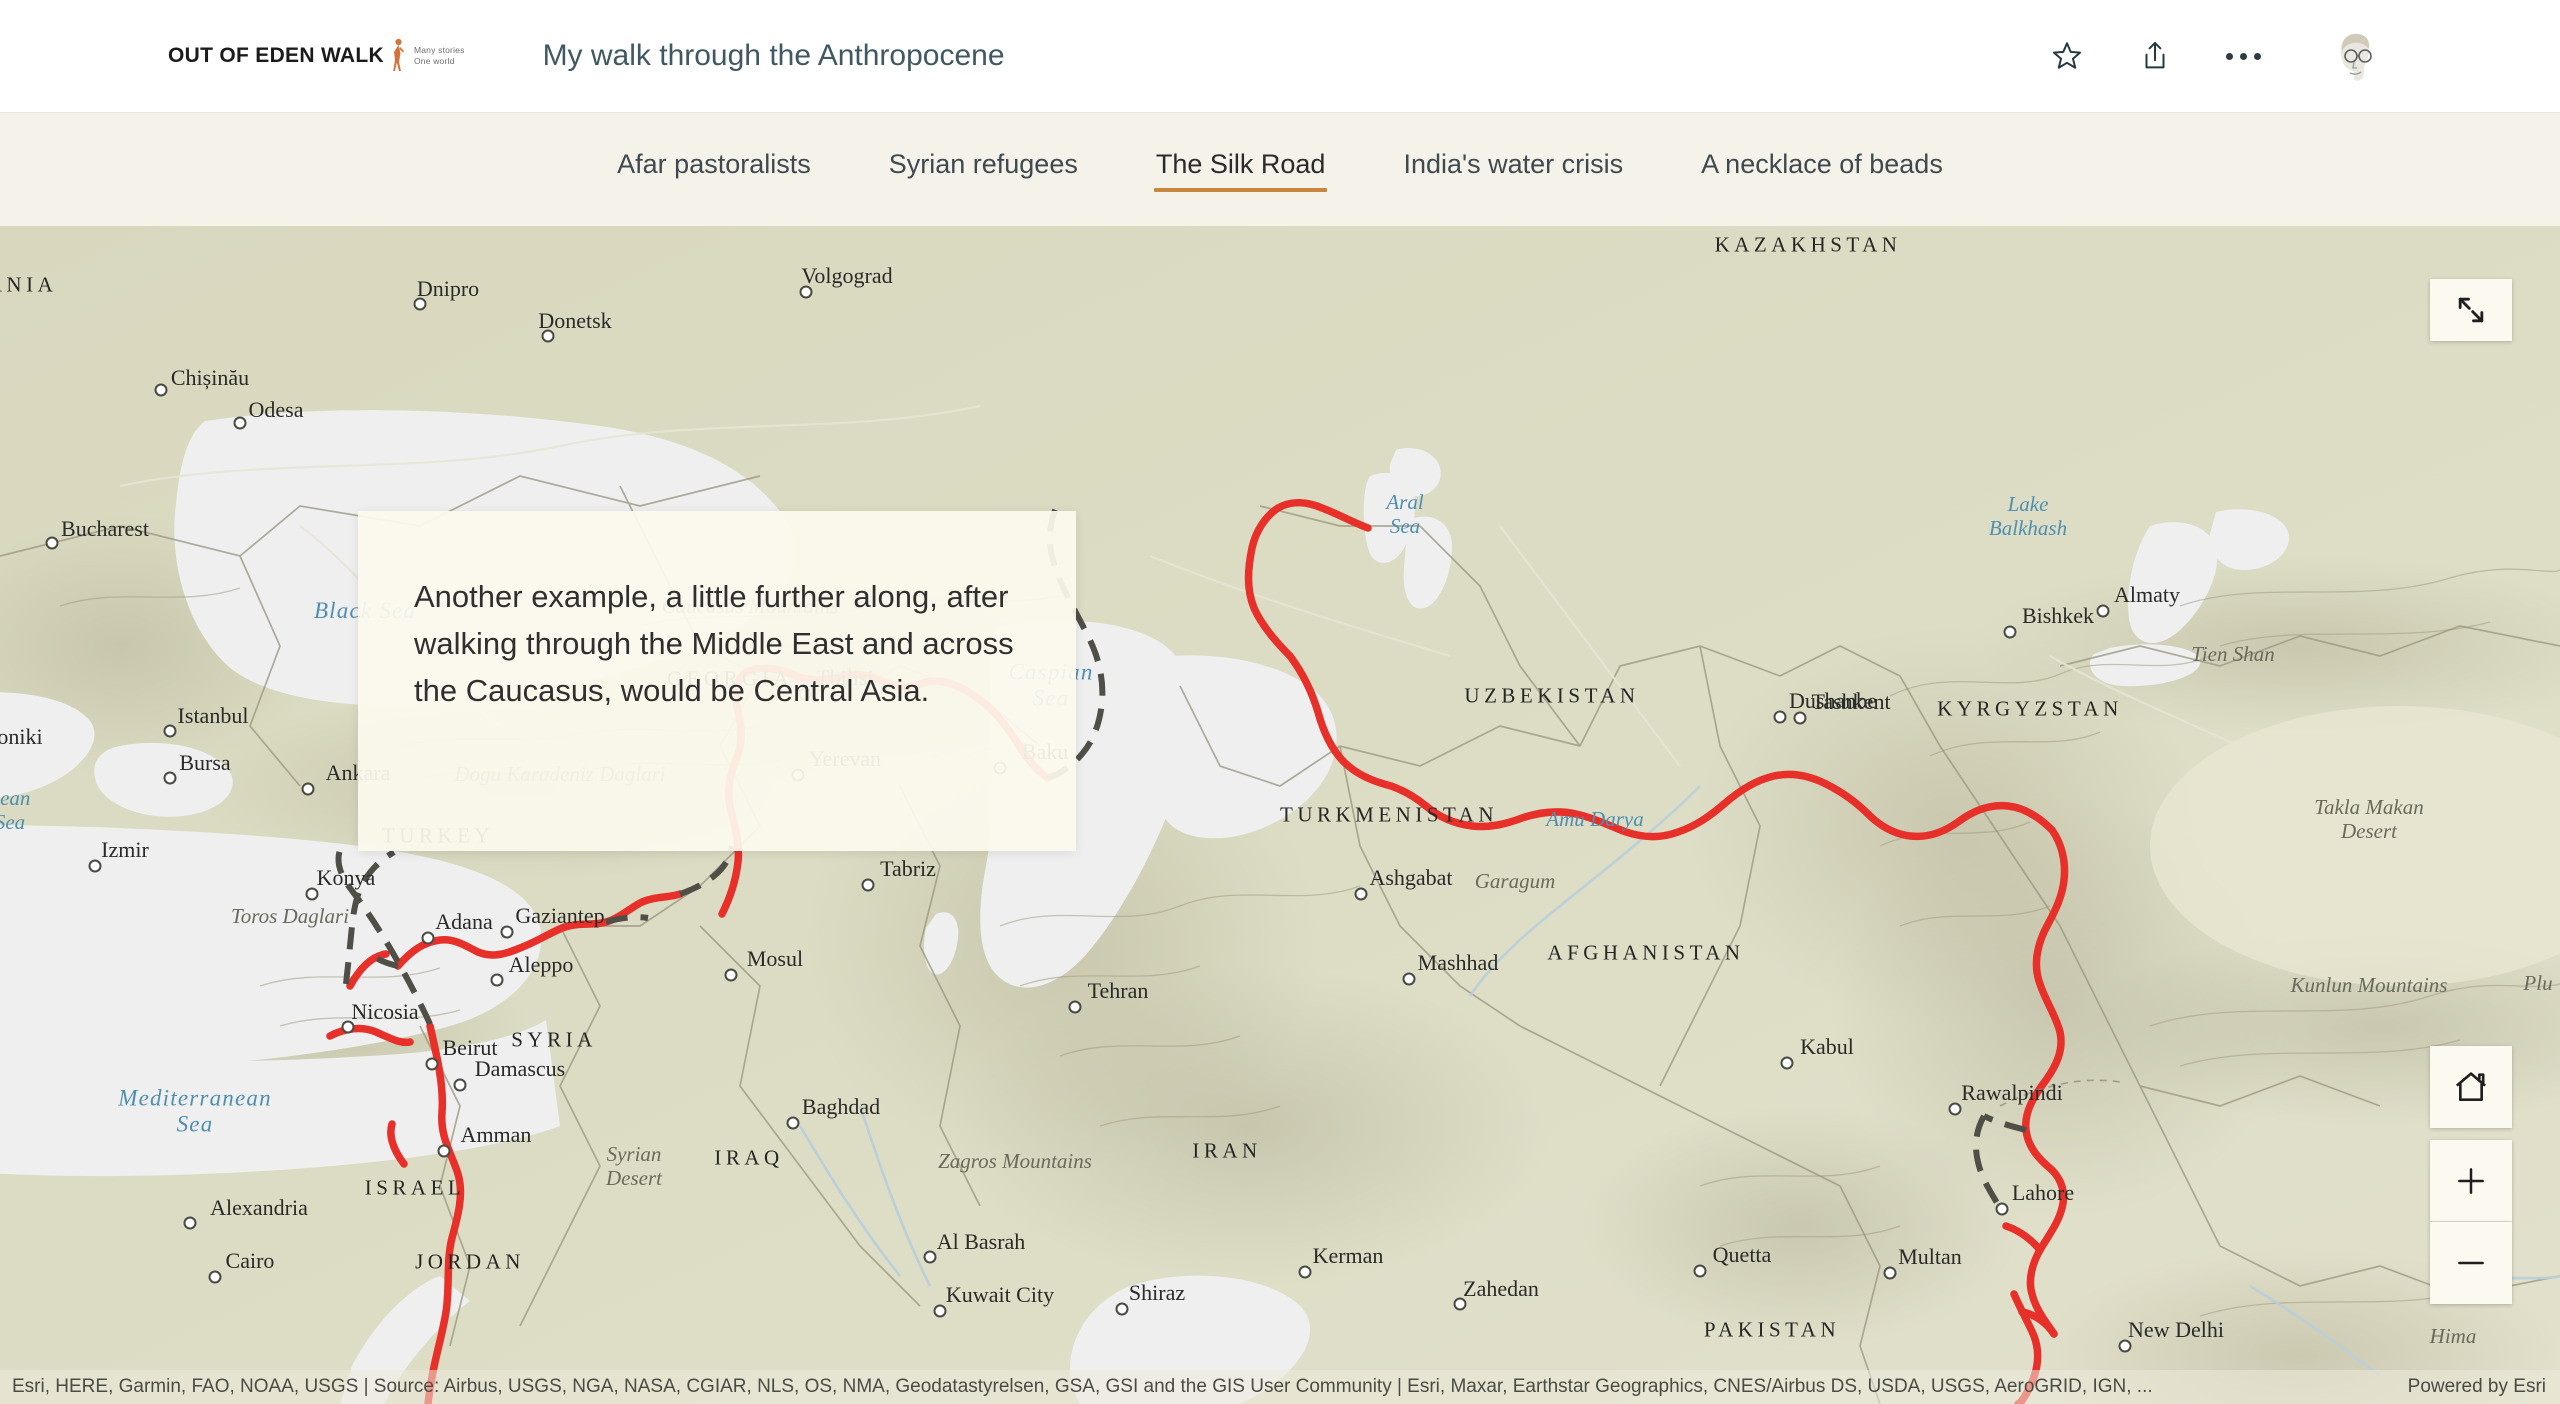 The image size is (2560, 1404). What do you see at coordinates (1241, 169) in the screenshot?
I see `tab-the-silk-road: The Silk Road` at bounding box center [1241, 169].